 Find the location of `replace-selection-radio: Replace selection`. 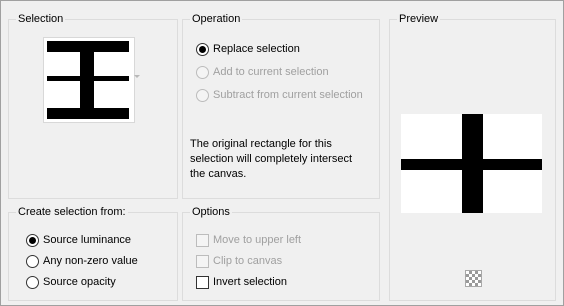

replace-selection-radio: Replace selection is located at coordinates (248, 49).